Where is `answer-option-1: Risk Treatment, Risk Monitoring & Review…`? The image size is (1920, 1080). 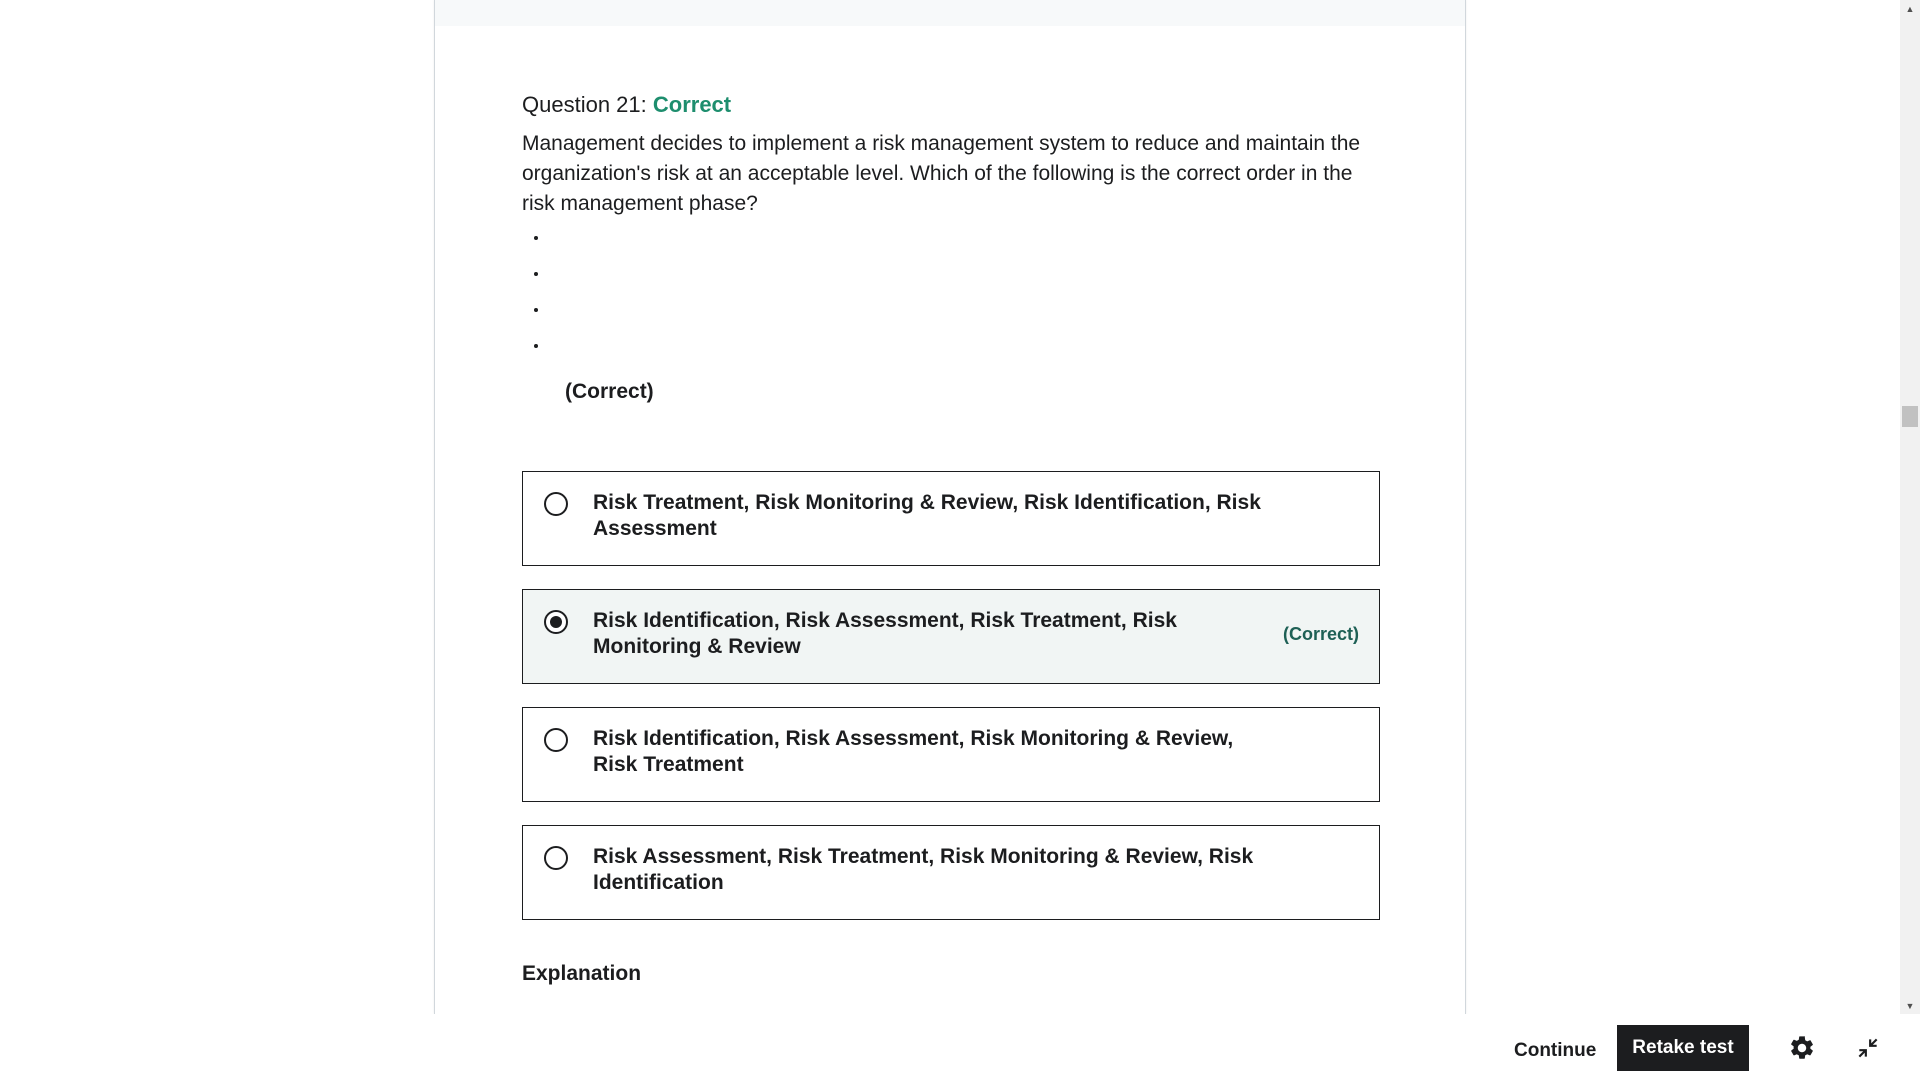
answer-option-1: Risk Treatment, Risk Monitoring & Review… is located at coordinates (951, 518).